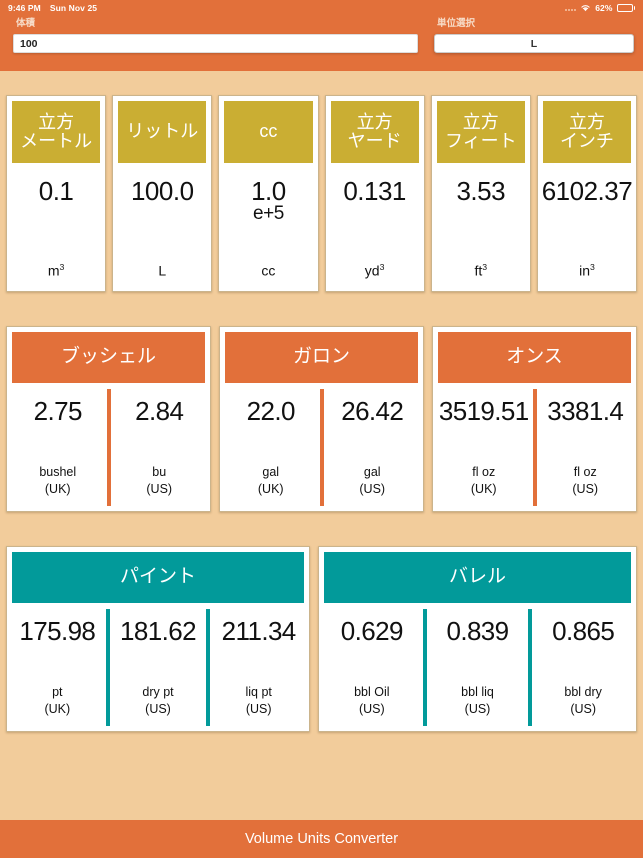 This screenshot has width=643, height=858. What do you see at coordinates (162, 224) in the screenshot?
I see `card-body: 100.0 L` at bounding box center [162, 224].